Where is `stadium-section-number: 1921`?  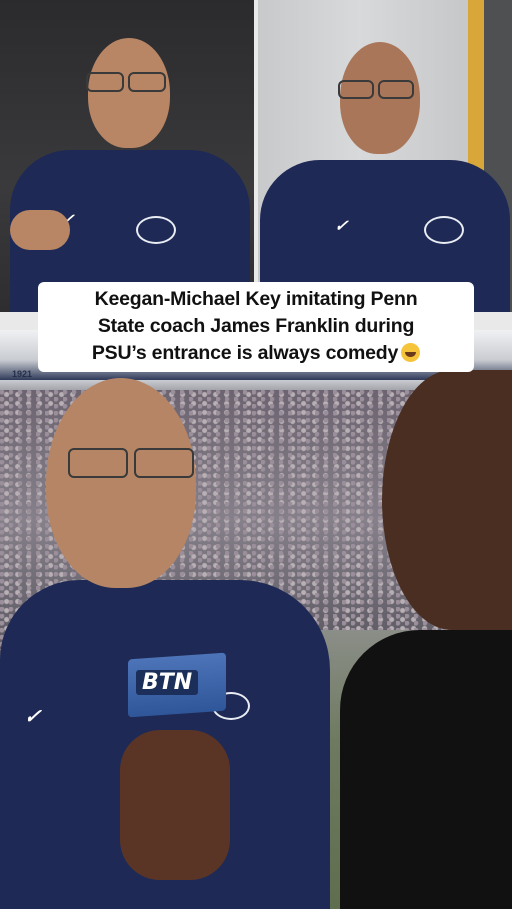
stadium-section-number: 1921 is located at coordinates (22, 374).